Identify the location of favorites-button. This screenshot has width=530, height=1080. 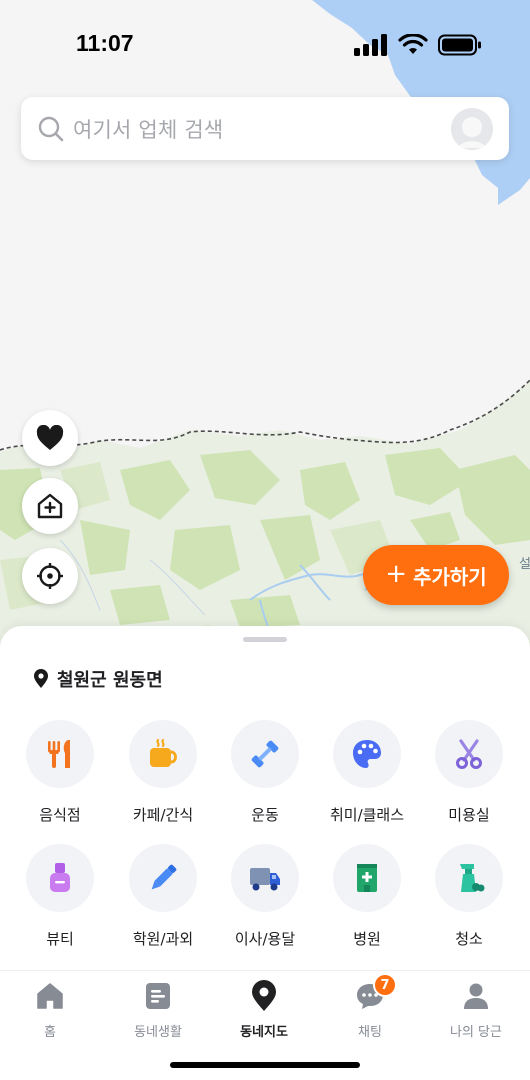
(50, 438).